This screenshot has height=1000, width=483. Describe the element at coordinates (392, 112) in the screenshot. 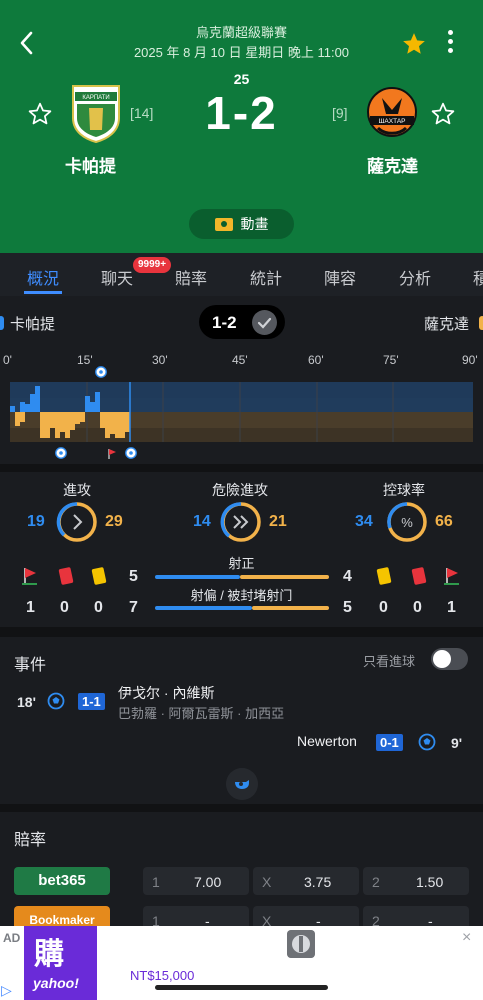

I see `away-crest-icon: ШАХТАР` at that location.